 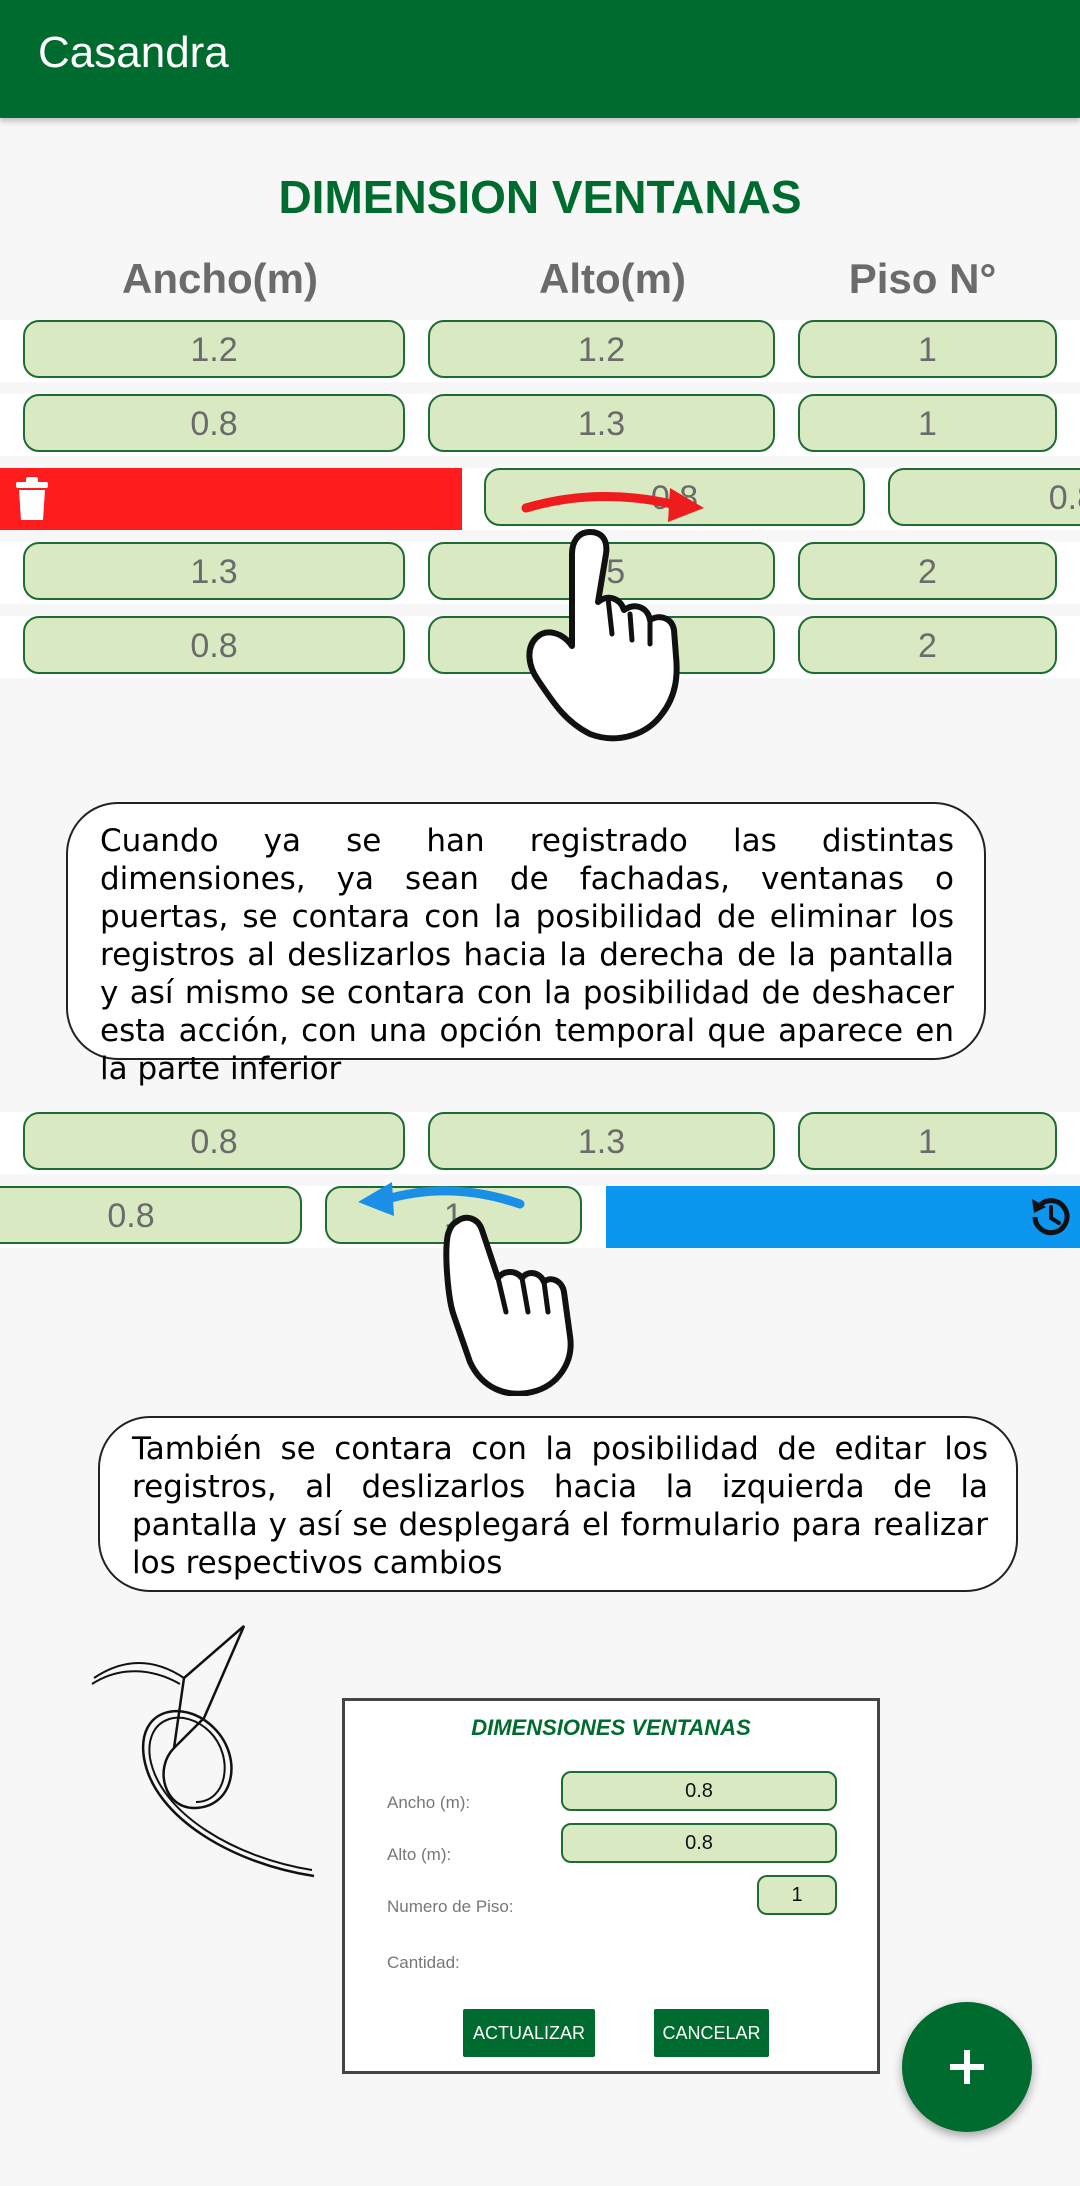 What do you see at coordinates (984, 497) in the screenshot?
I see `cell-piso: 0.8` at bounding box center [984, 497].